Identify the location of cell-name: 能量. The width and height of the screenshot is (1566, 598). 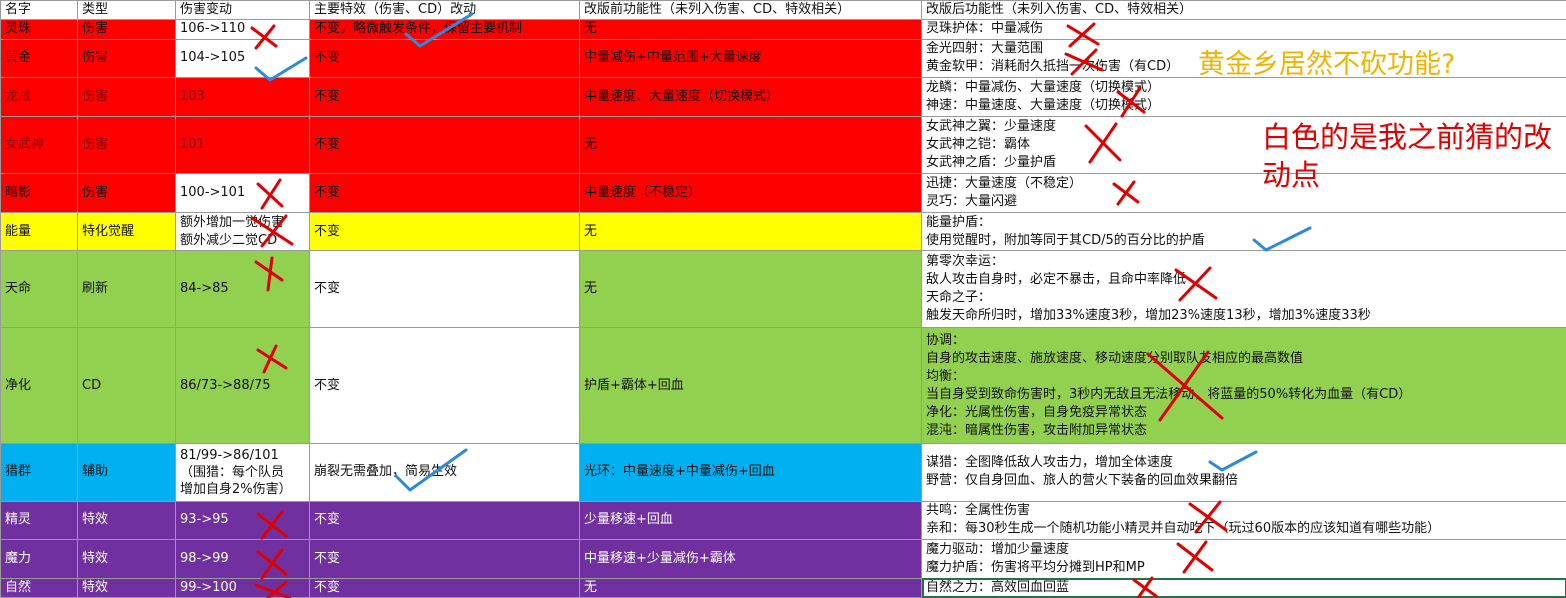
(39, 231).